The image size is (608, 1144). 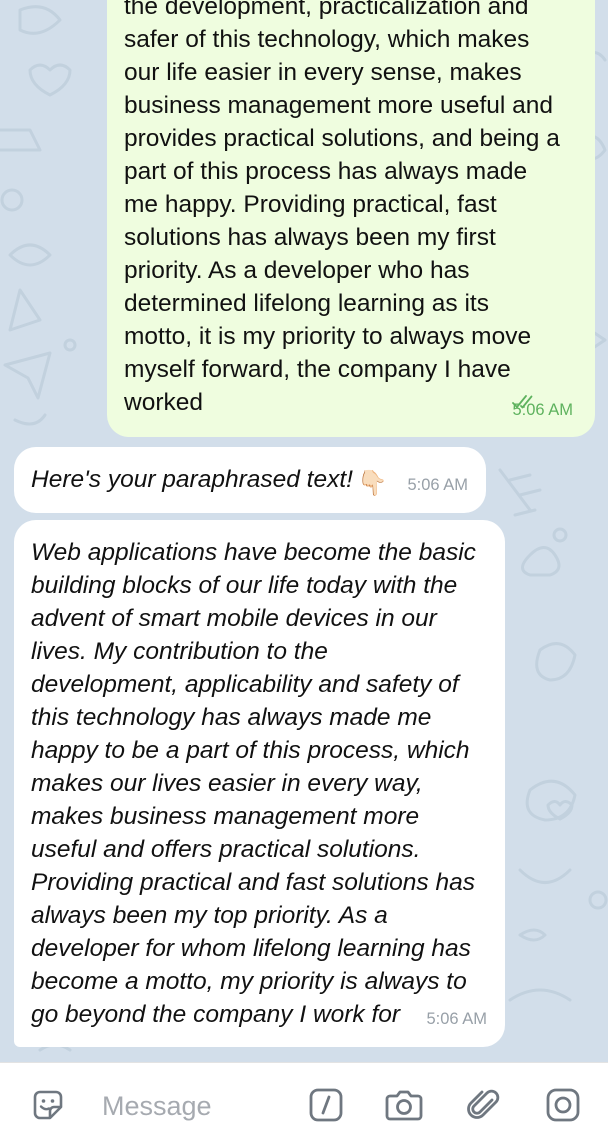 I want to click on outgoing-message-meta: 5:06 AM, so click(x=545, y=410).